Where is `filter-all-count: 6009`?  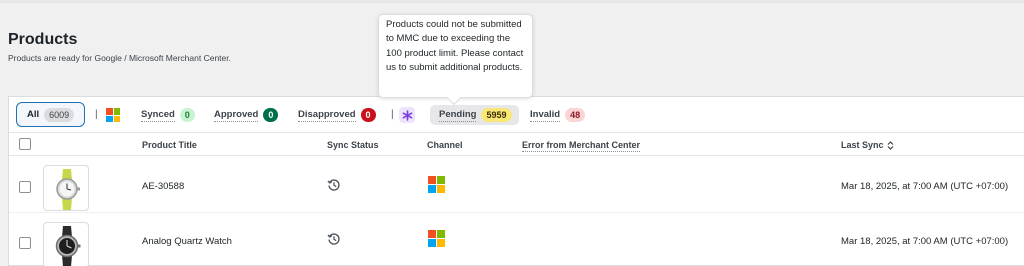 filter-all-count: 6009 is located at coordinates (59, 114).